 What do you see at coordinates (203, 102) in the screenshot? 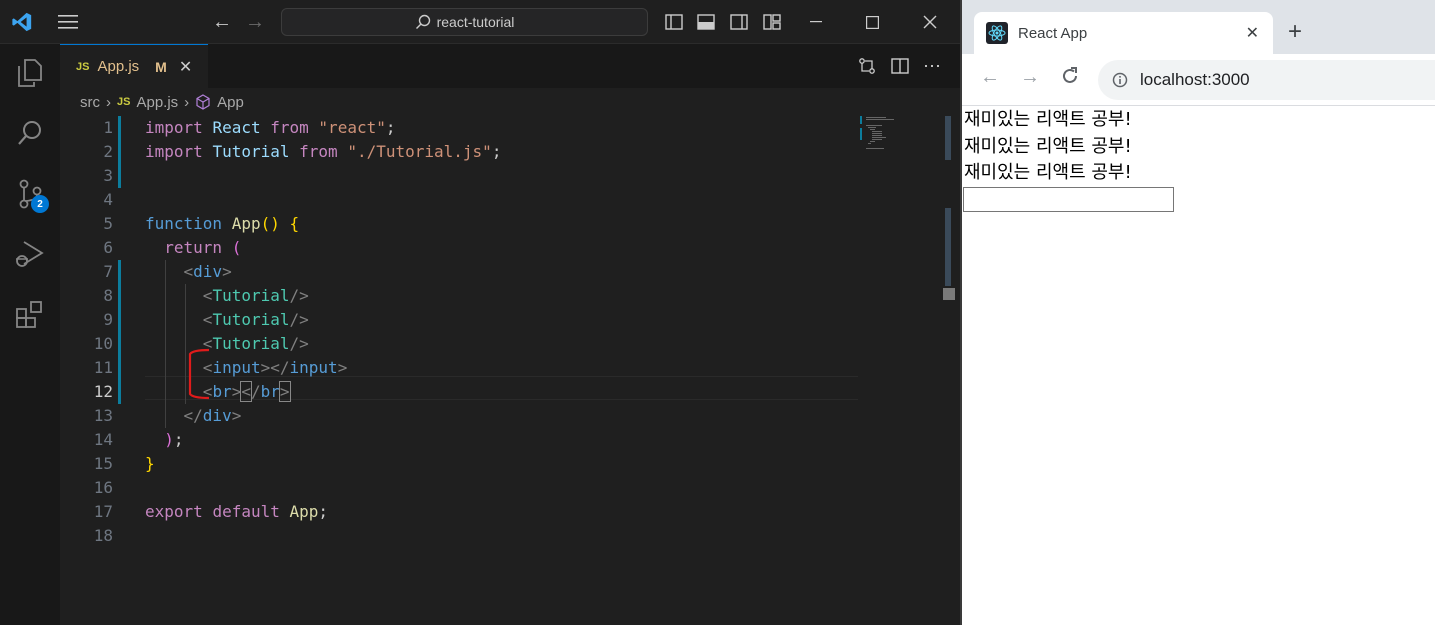
I see `symbol-cube-icon` at bounding box center [203, 102].